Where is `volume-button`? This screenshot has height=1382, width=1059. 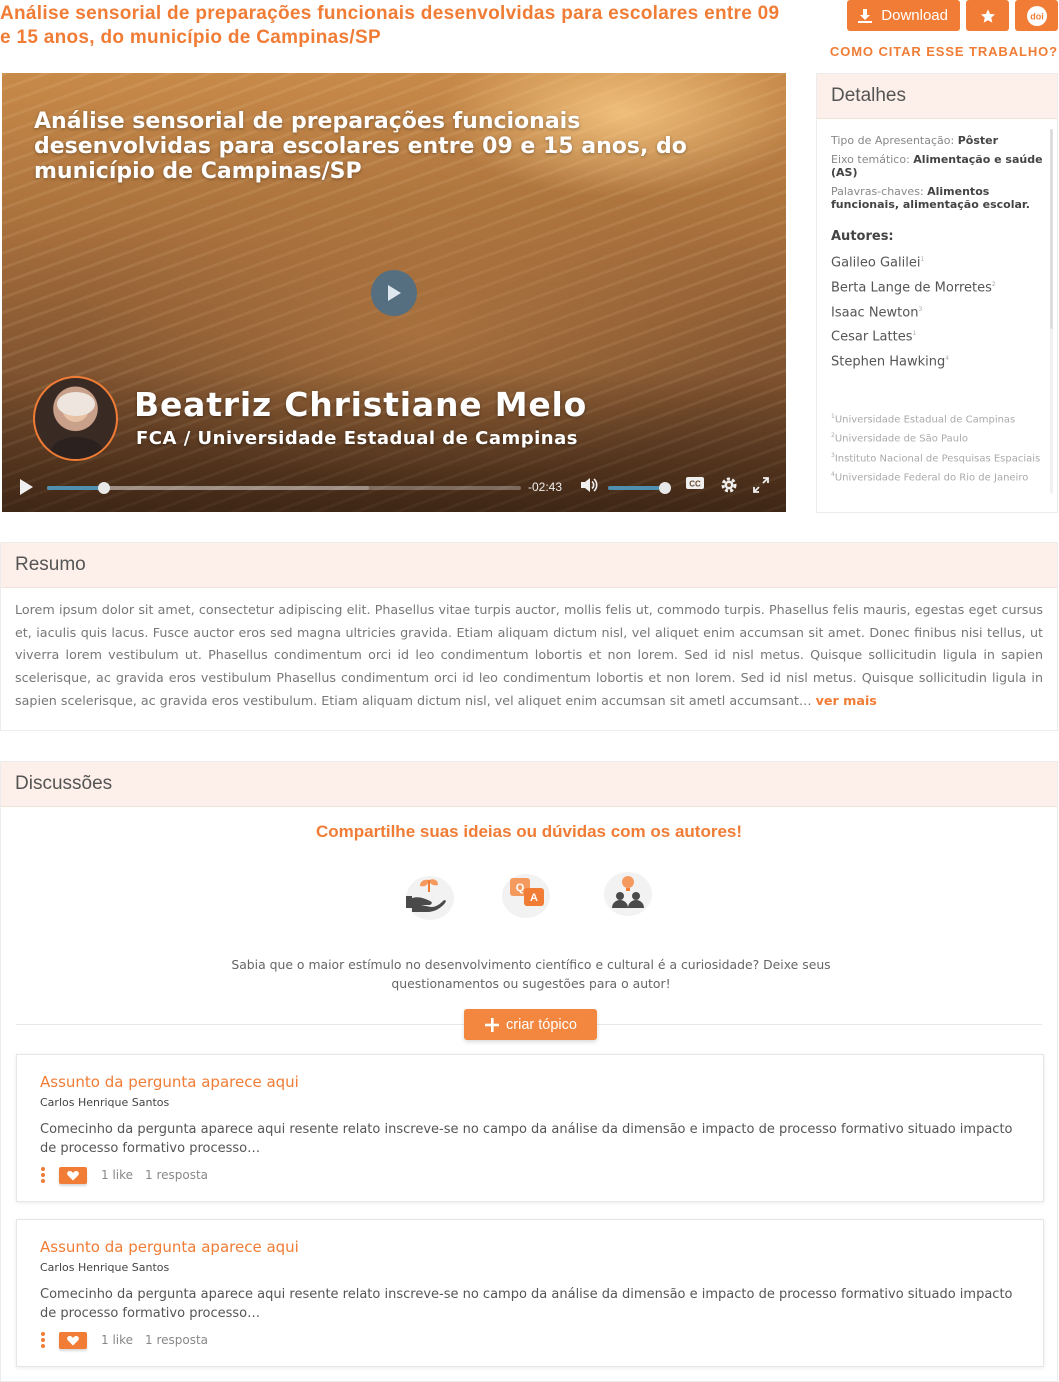 volume-button is located at coordinates (589, 487).